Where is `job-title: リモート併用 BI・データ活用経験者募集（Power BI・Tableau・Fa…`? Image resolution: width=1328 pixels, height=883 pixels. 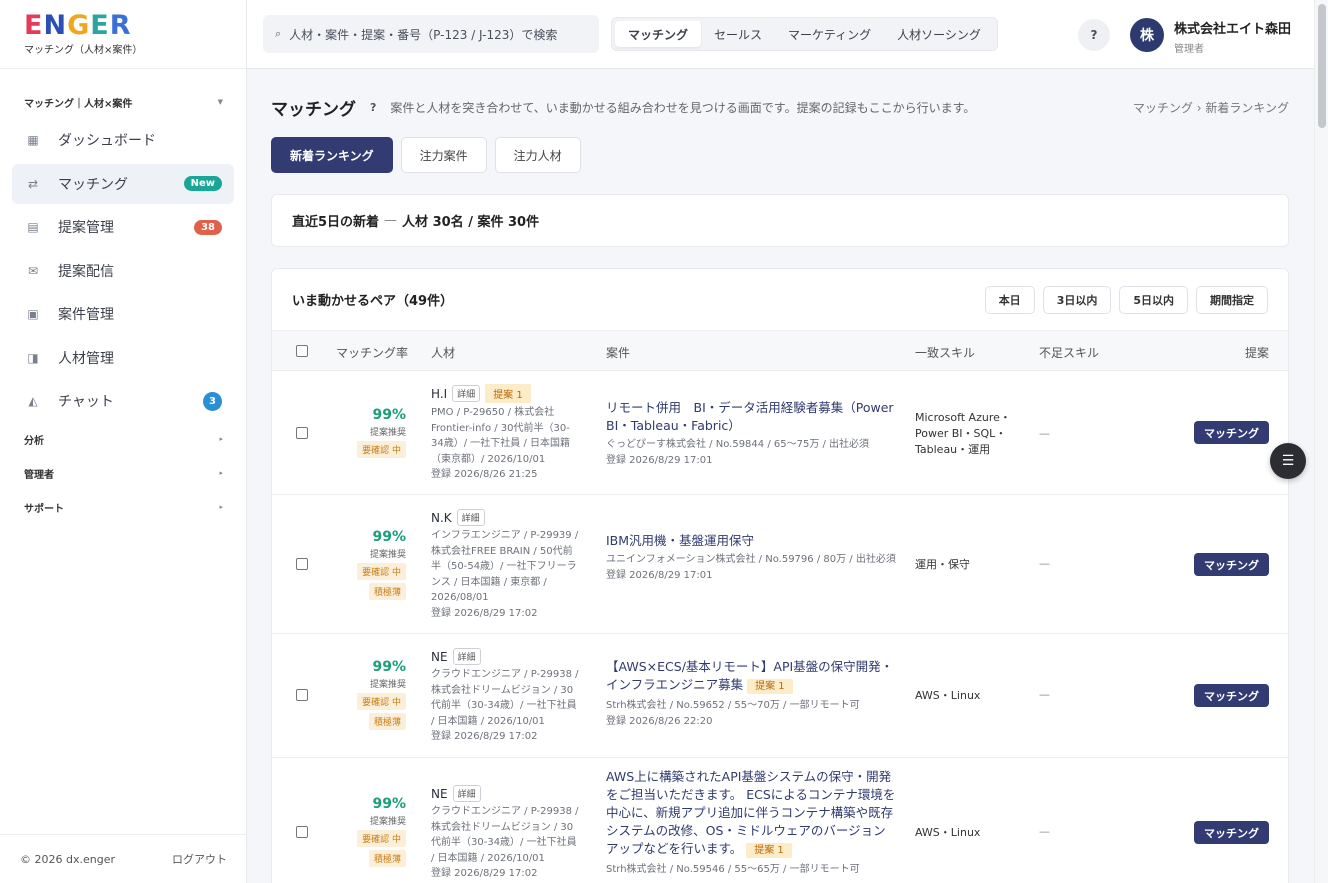
job-title: リモート併用 BI・データ活用経験者募集（Power BI・Tableau・Fa… is located at coordinates (751, 417).